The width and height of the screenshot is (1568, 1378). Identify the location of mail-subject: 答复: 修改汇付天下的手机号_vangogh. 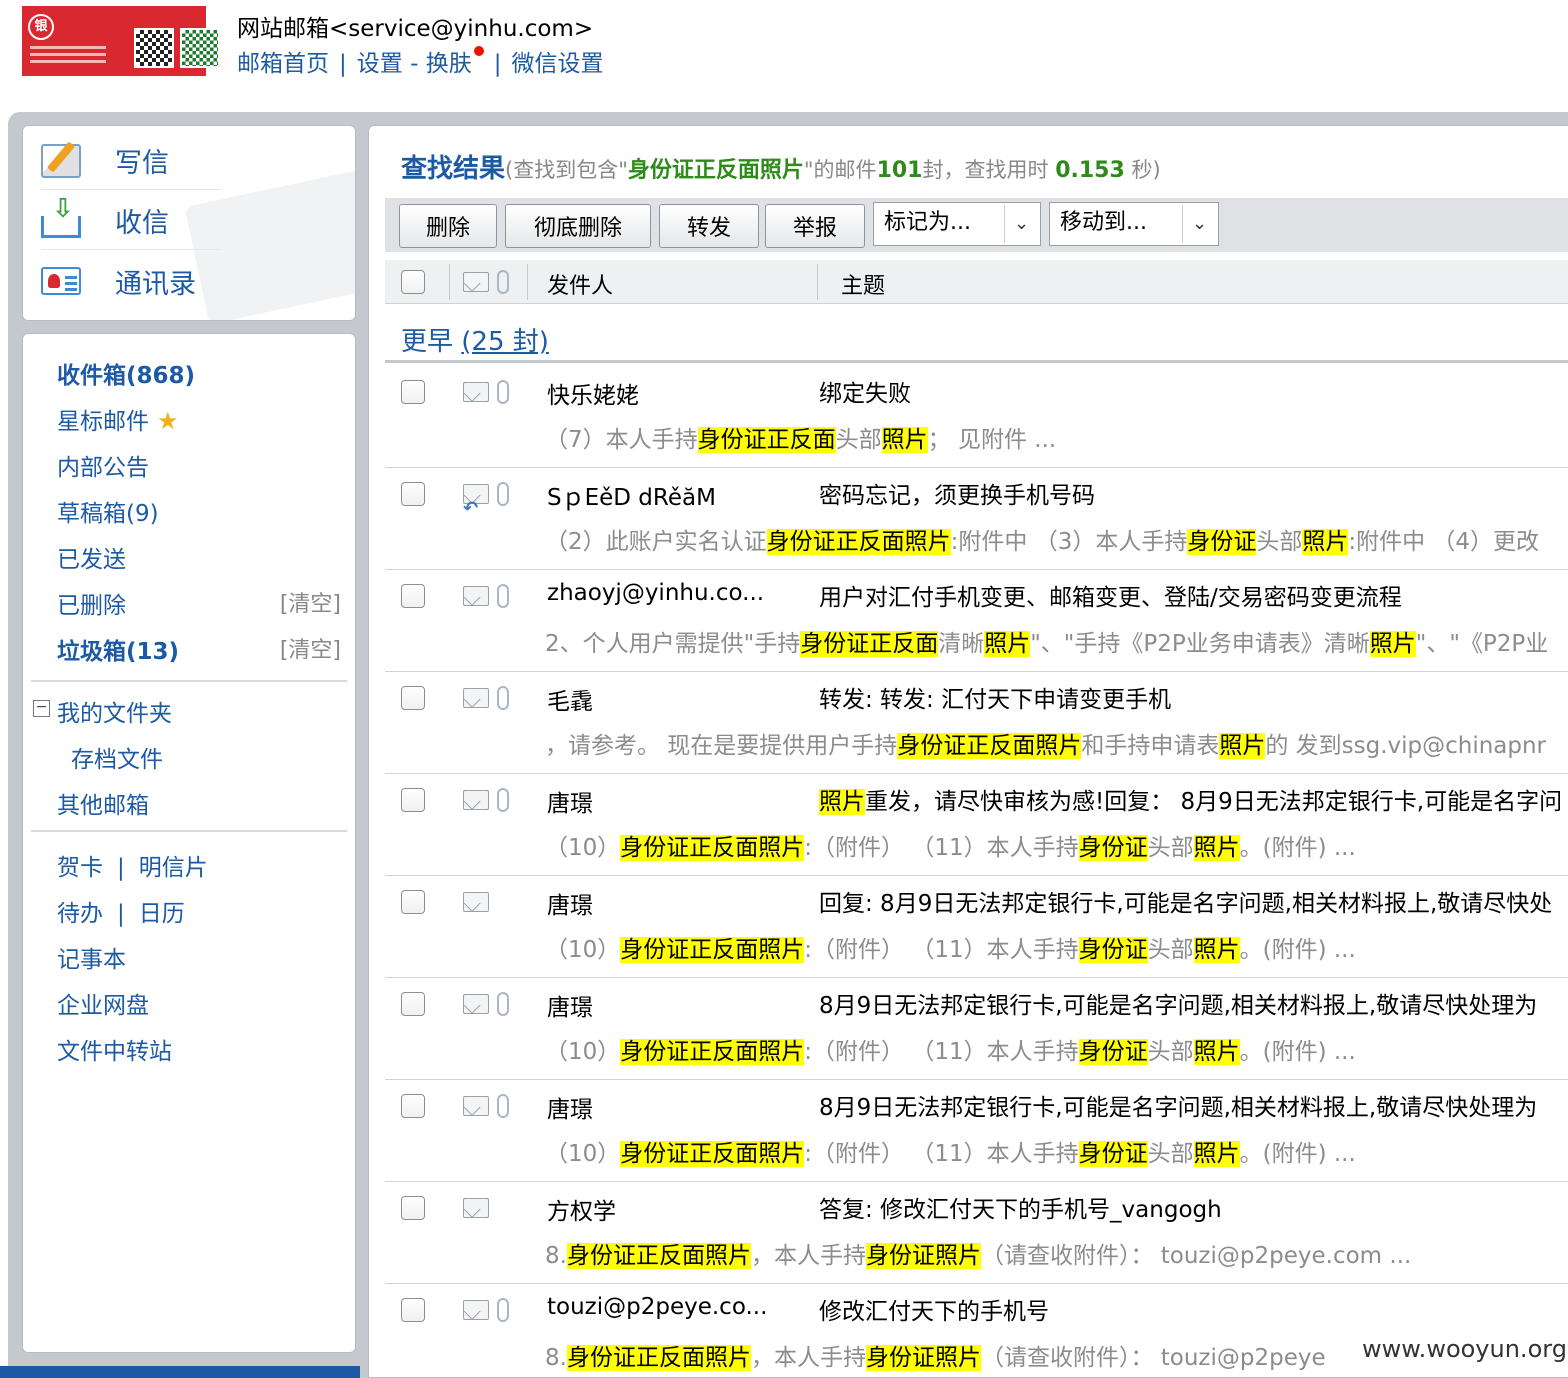
(1020, 1207).